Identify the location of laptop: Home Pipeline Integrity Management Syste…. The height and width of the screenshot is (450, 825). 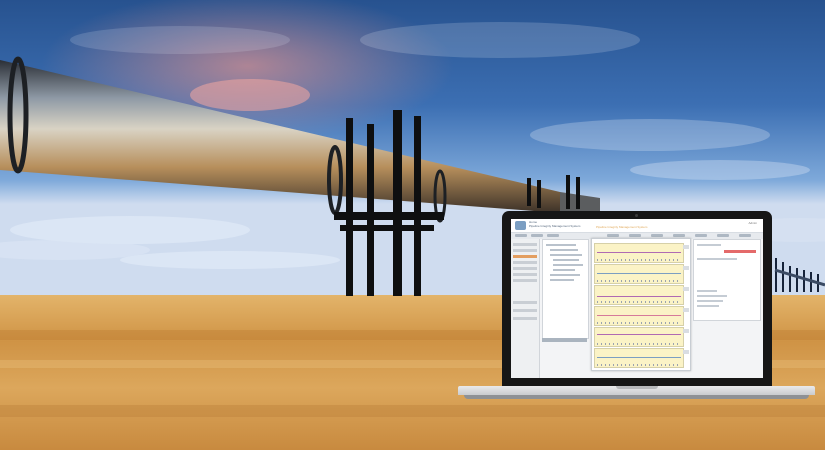
(637, 298).